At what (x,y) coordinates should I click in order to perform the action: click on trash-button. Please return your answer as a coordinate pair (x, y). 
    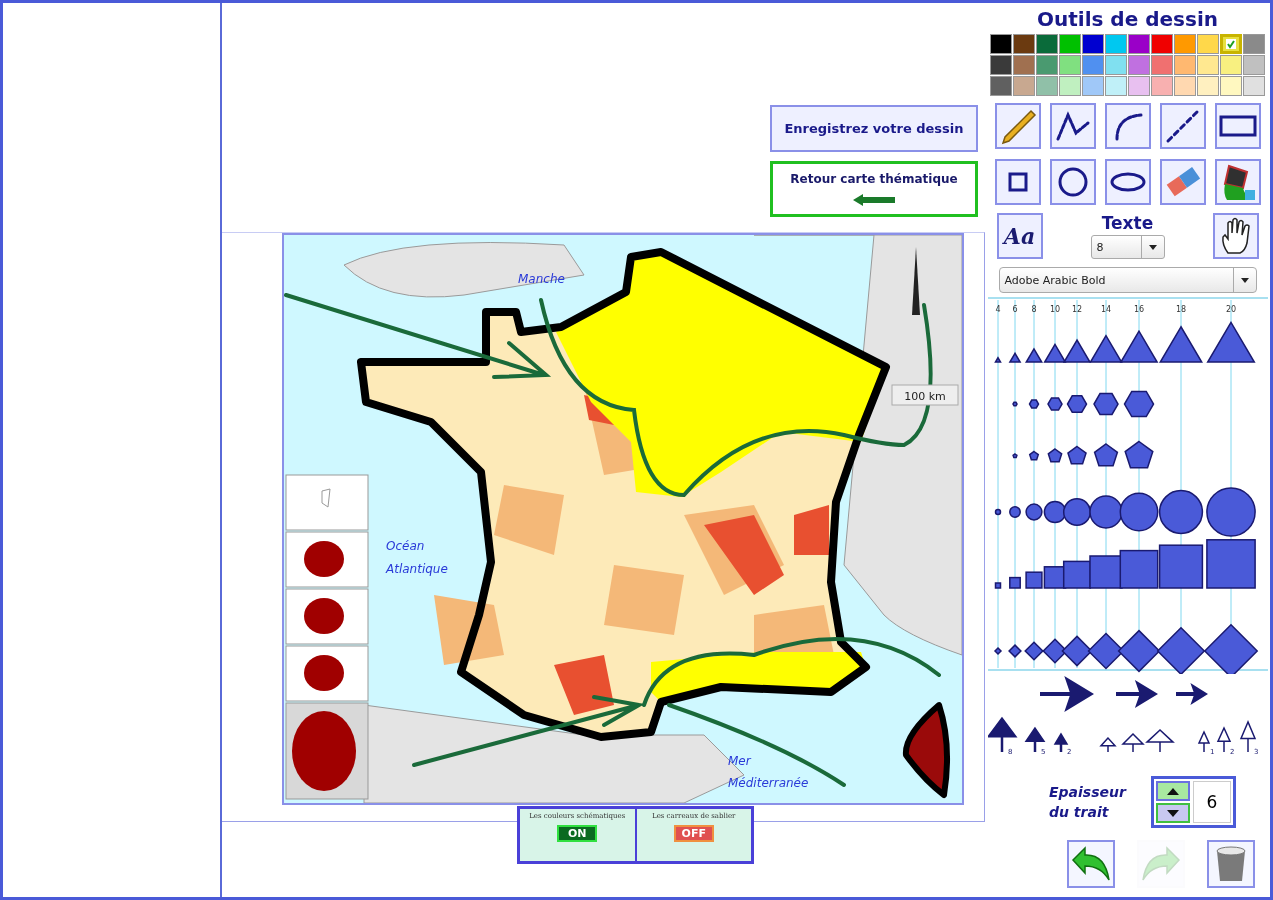
    Looking at the image, I should click on (1230, 864).